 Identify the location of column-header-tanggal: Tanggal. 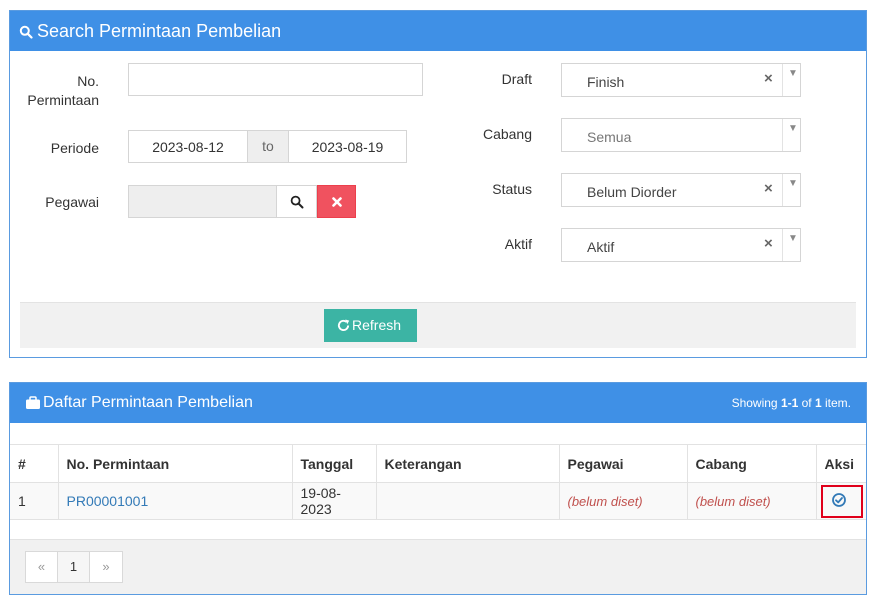
(334, 463).